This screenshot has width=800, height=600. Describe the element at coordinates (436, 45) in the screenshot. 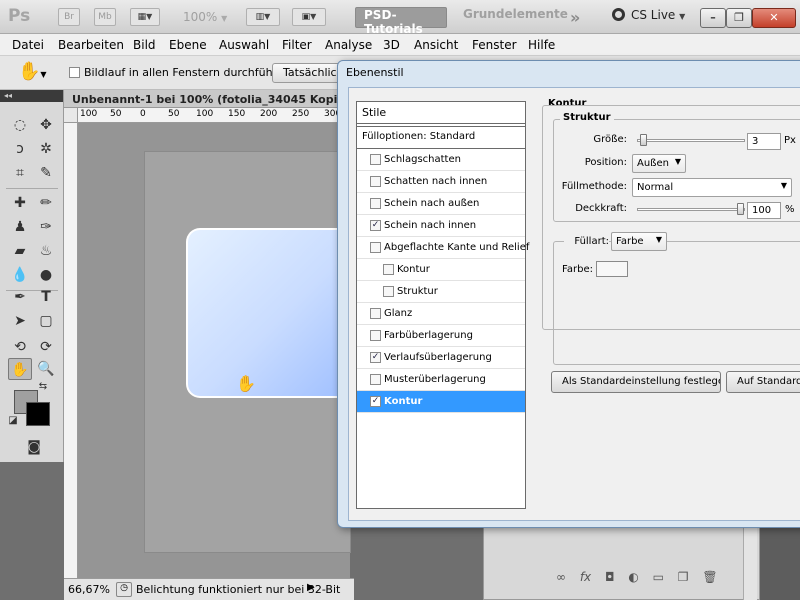

I see `menu-ansicht: Ansicht` at that location.